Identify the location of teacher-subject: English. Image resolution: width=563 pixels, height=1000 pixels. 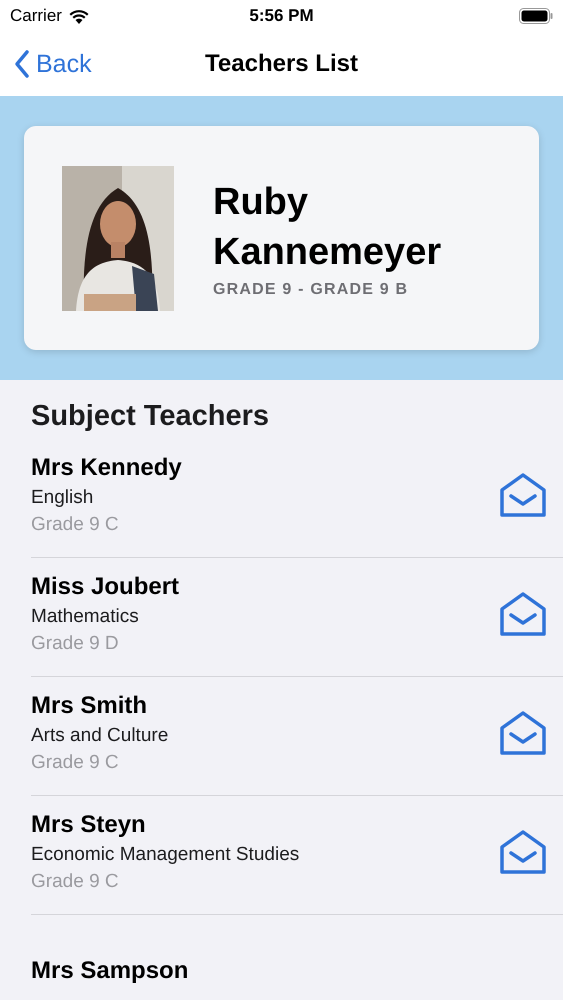
(62, 498).